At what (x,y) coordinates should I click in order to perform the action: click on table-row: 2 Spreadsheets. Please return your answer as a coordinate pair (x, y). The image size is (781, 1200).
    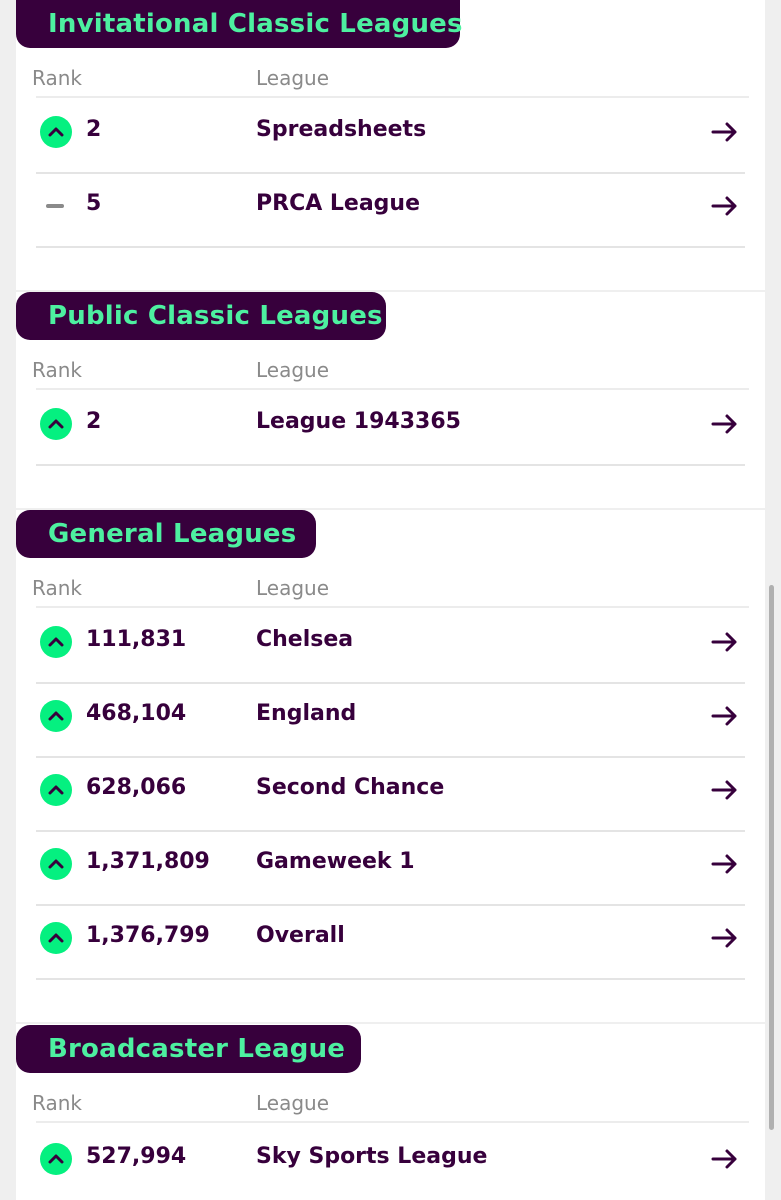
    Looking at the image, I should click on (390, 136).